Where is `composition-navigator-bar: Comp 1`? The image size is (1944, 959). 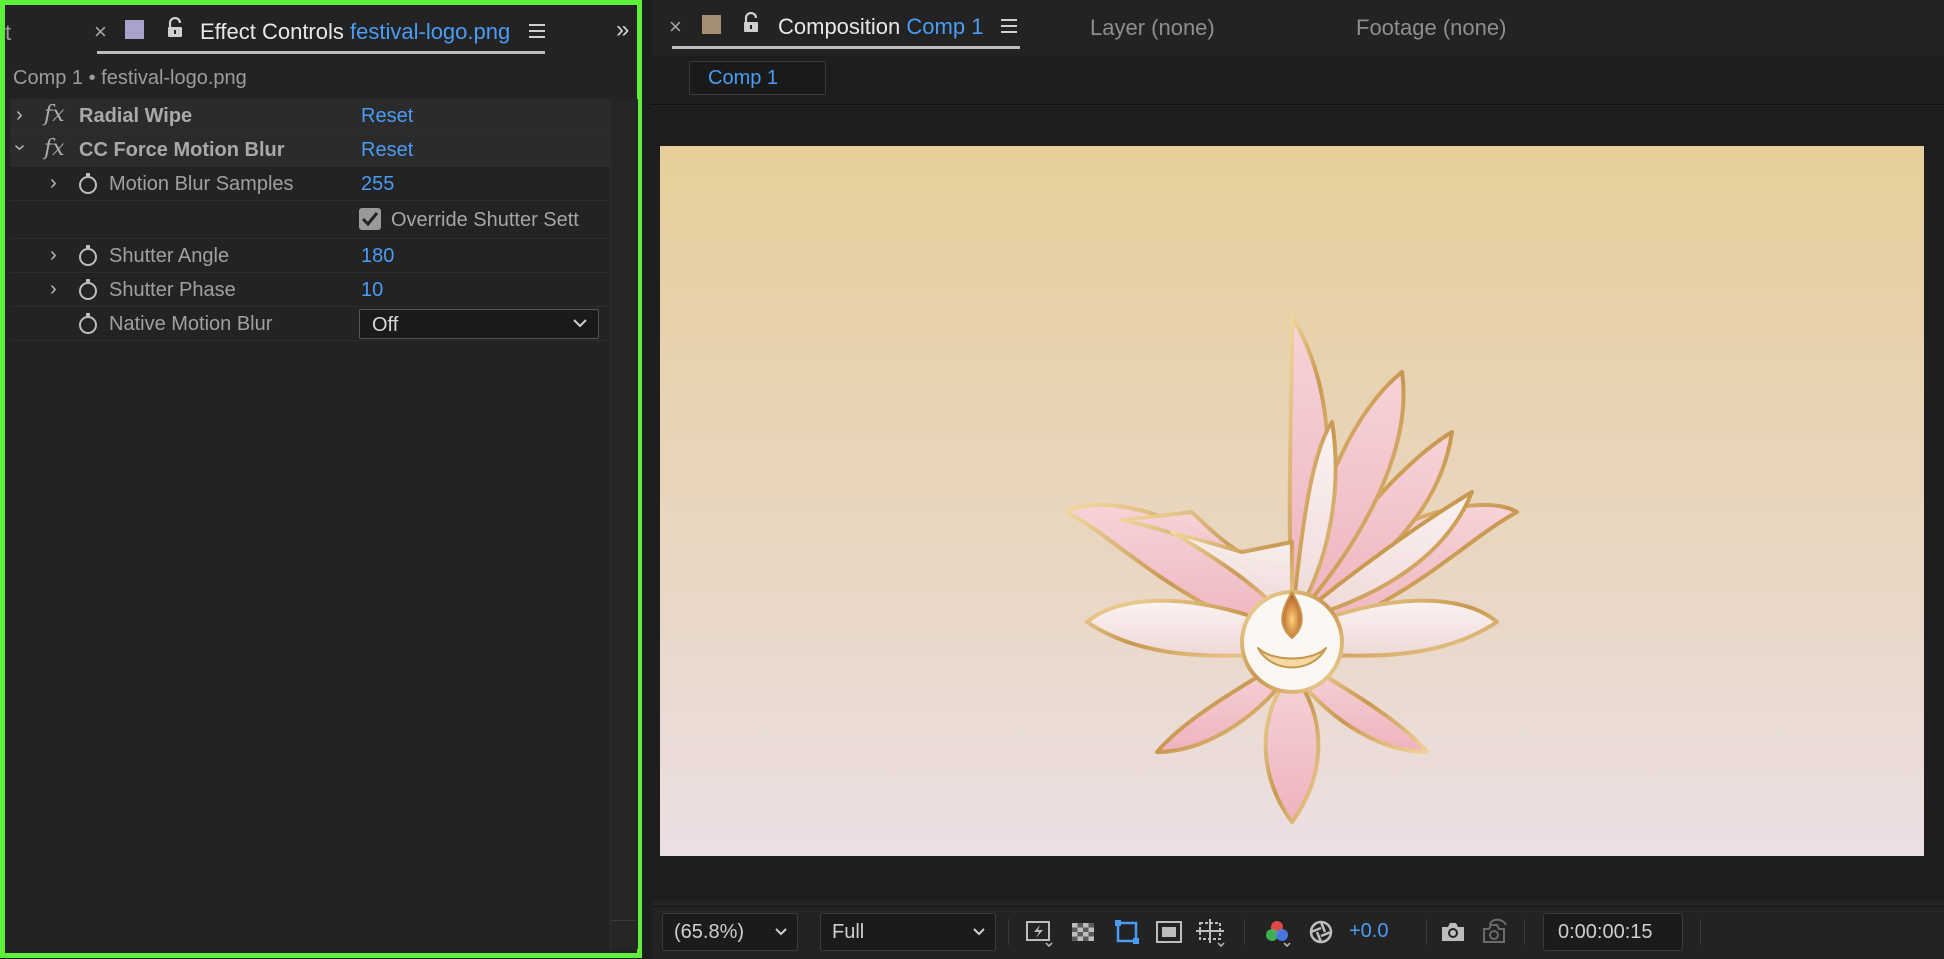 composition-navigator-bar: Comp 1 is located at coordinates (1298, 80).